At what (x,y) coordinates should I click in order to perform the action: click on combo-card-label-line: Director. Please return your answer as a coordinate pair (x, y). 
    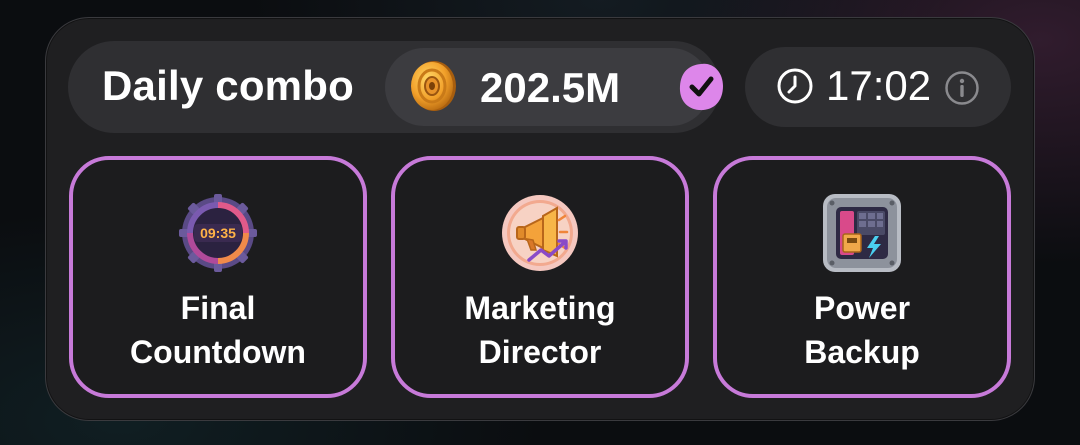
    Looking at the image, I should click on (540, 352).